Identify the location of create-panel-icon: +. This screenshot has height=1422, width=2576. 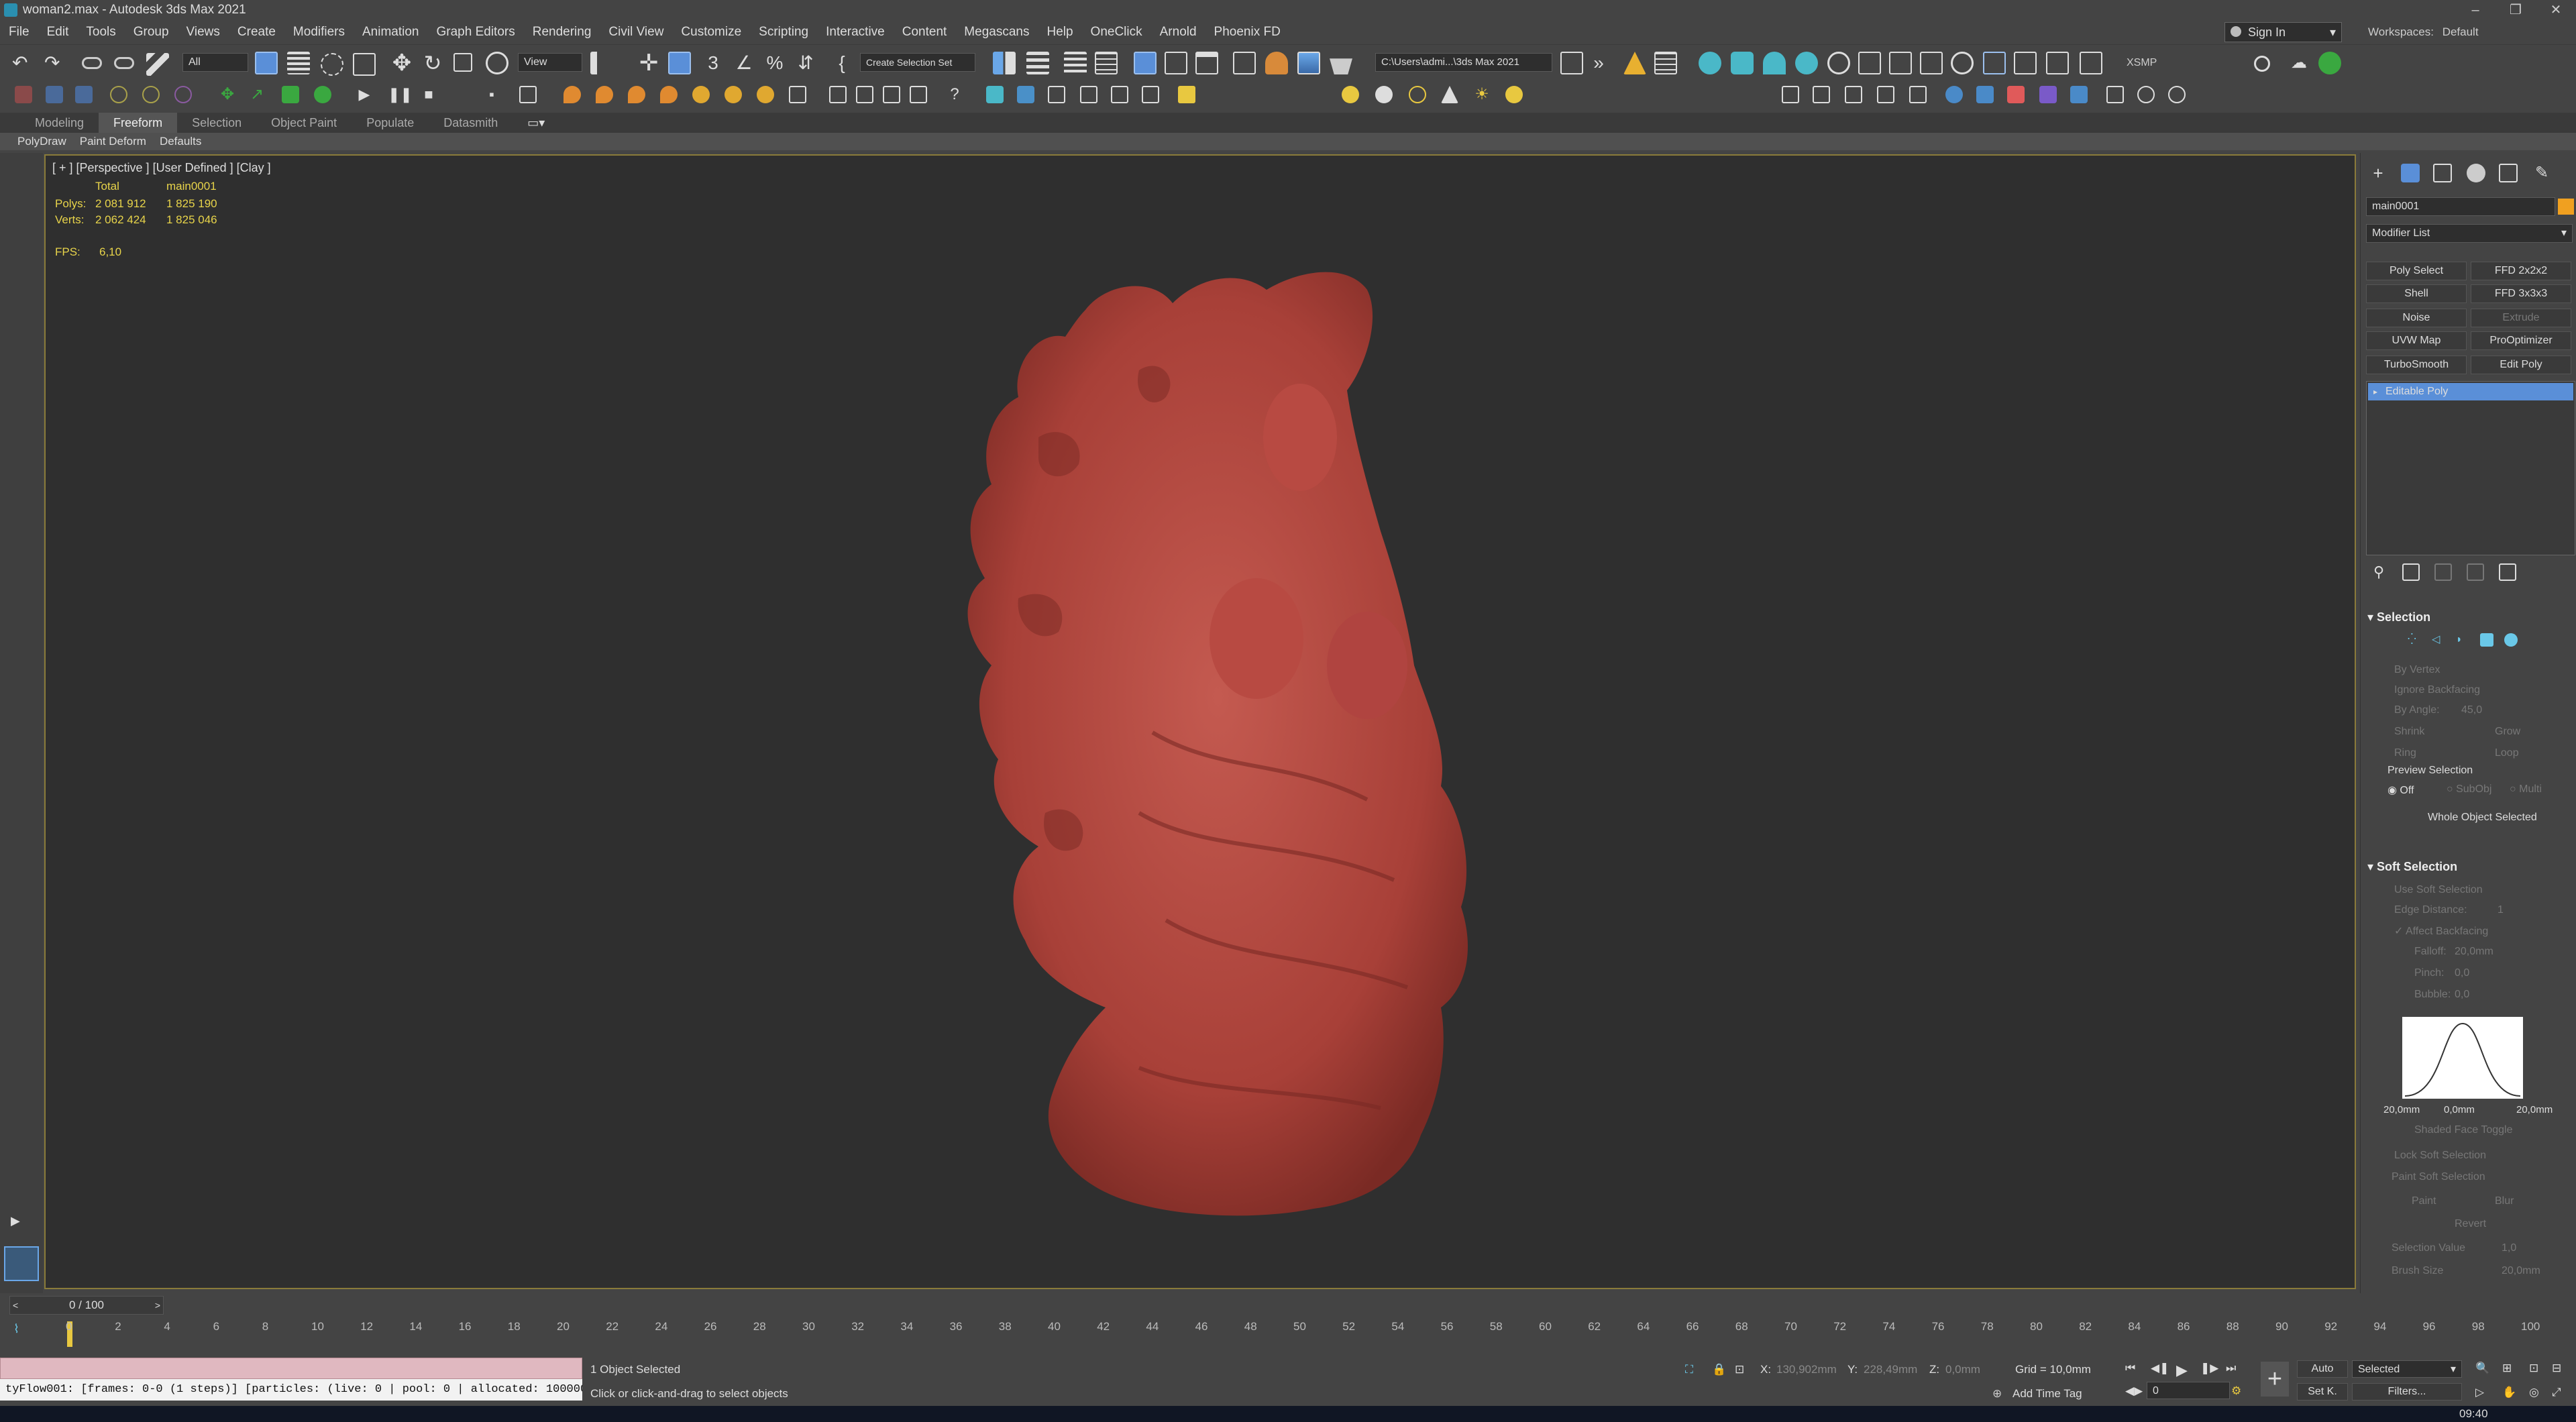
(2378, 173).